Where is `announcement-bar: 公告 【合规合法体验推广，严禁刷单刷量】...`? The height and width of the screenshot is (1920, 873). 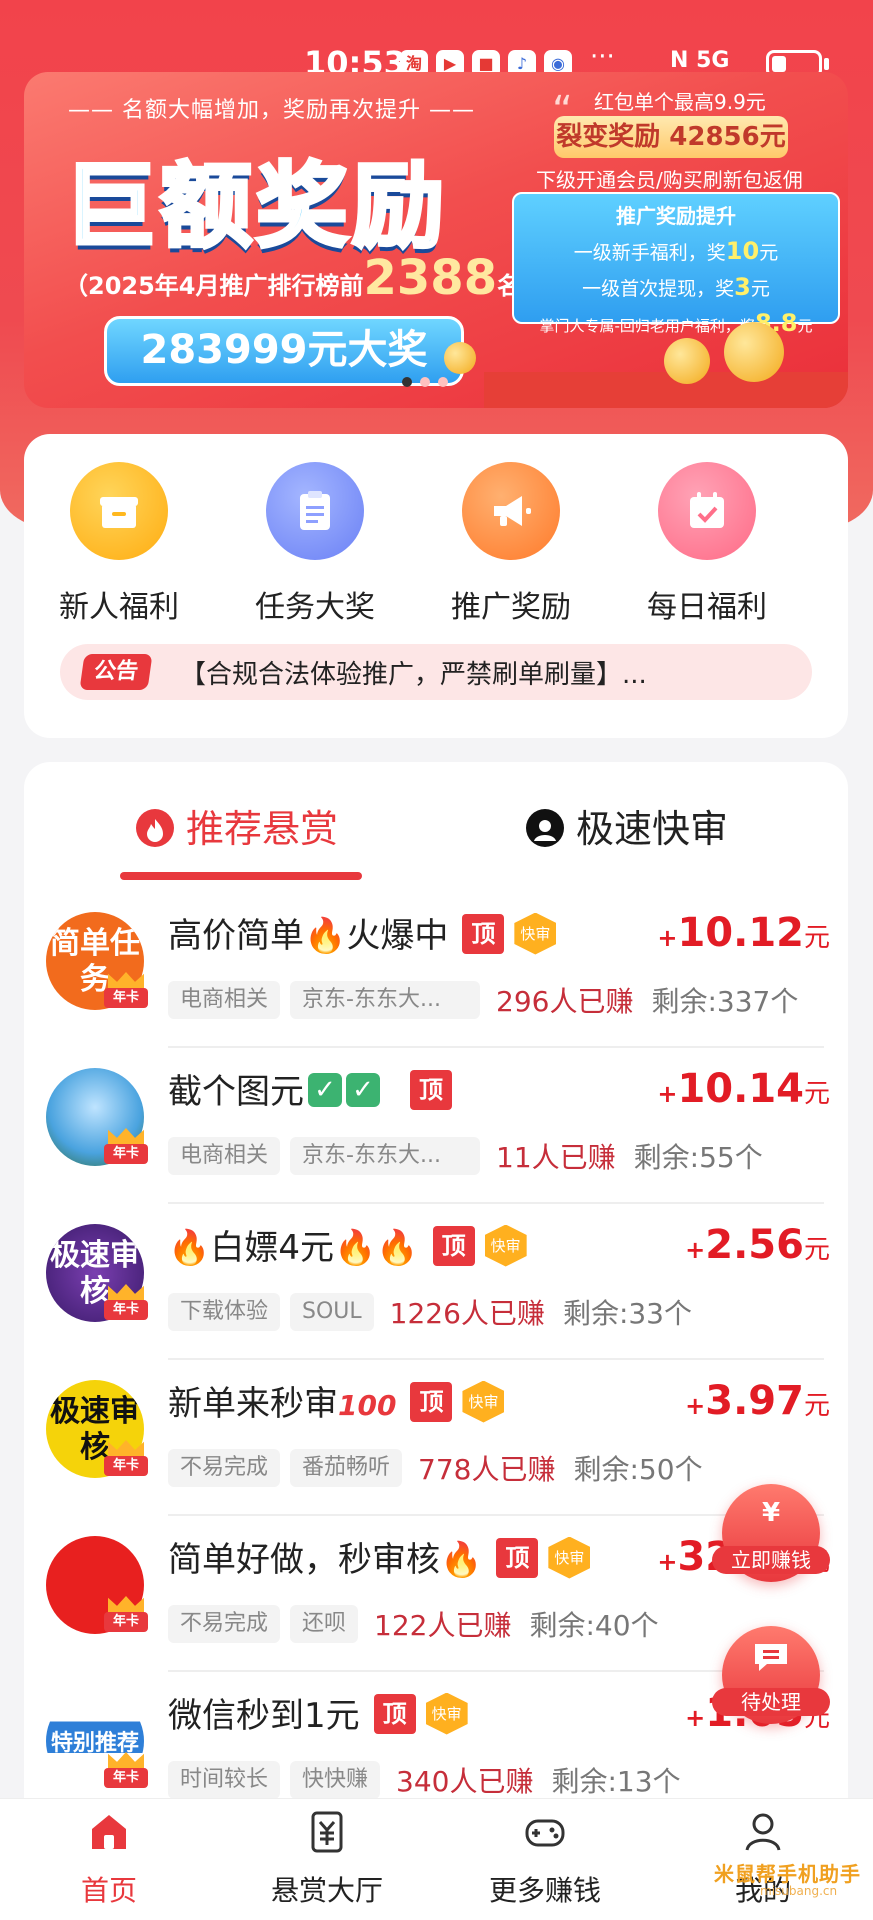 announcement-bar: 公告 【合规合法体验推广，严禁刷单刷量】... is located at coordinates (436, 672).